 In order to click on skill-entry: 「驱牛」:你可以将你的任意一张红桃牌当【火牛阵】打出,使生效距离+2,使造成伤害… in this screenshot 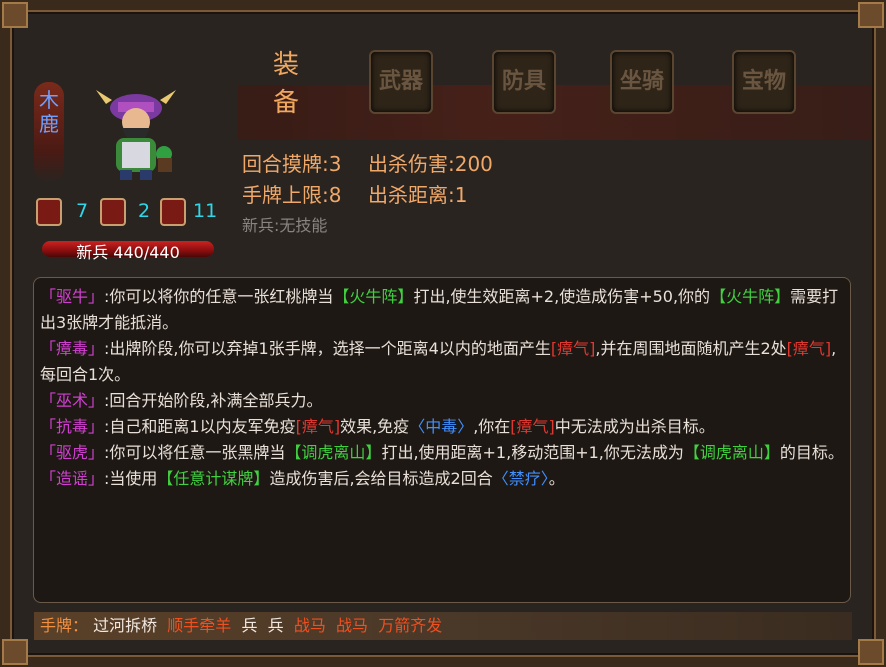, I will do `click(439, 309)`.